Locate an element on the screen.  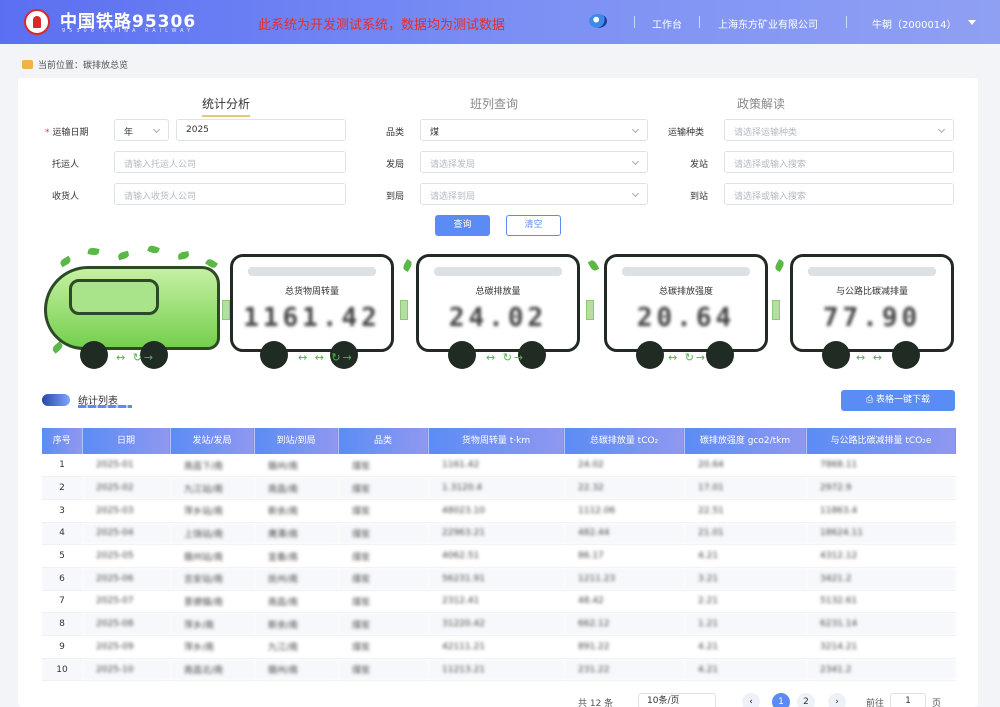
stat-title: 总碳排放强度 is located at coordinates (685, 292).